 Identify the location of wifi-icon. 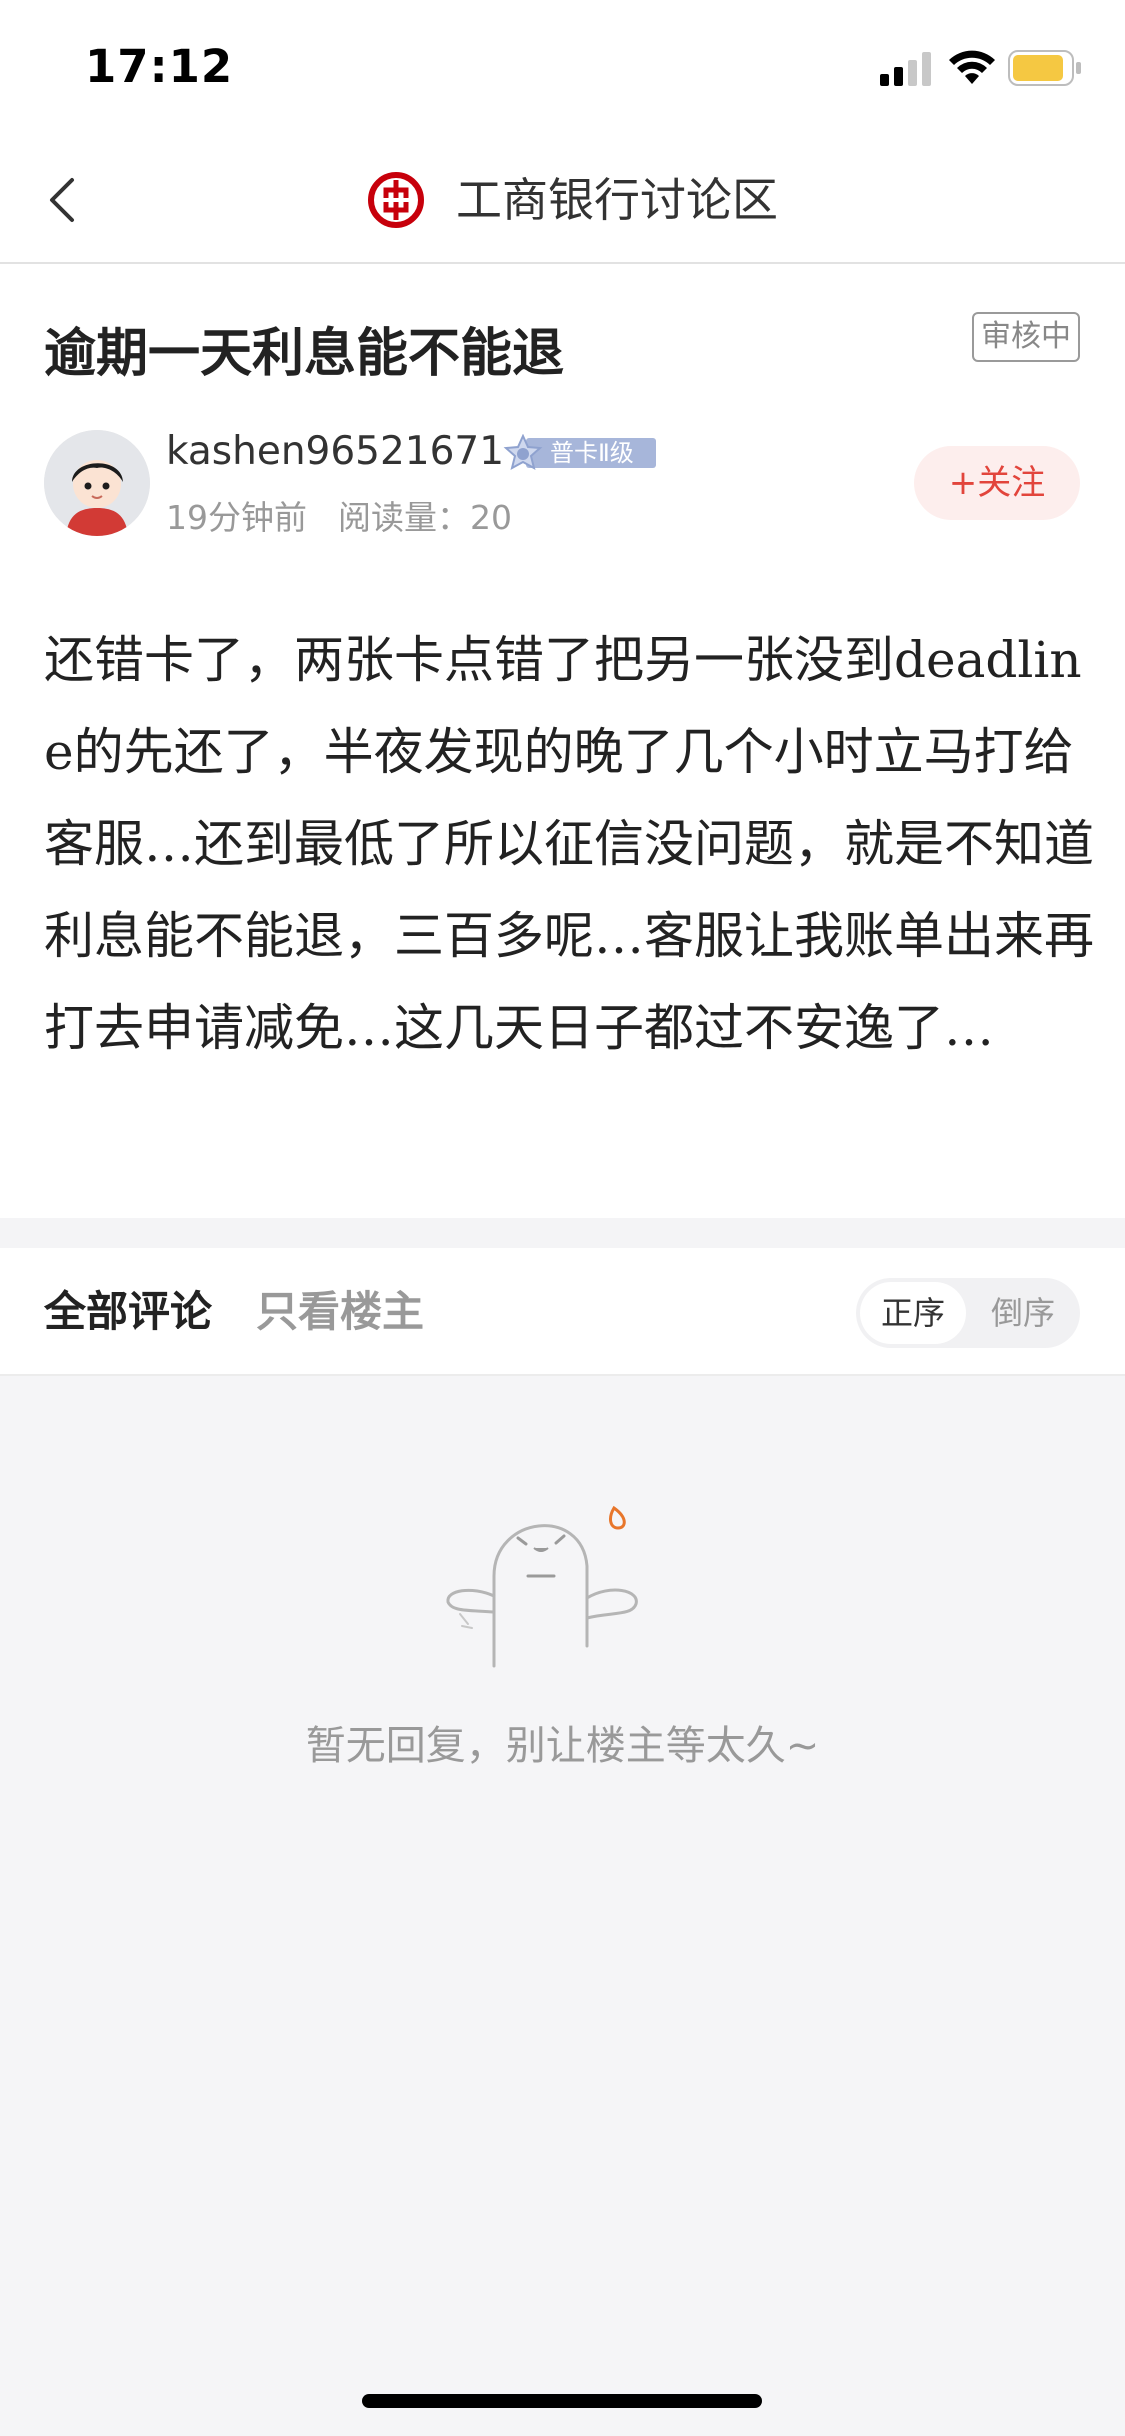
(972, 67).